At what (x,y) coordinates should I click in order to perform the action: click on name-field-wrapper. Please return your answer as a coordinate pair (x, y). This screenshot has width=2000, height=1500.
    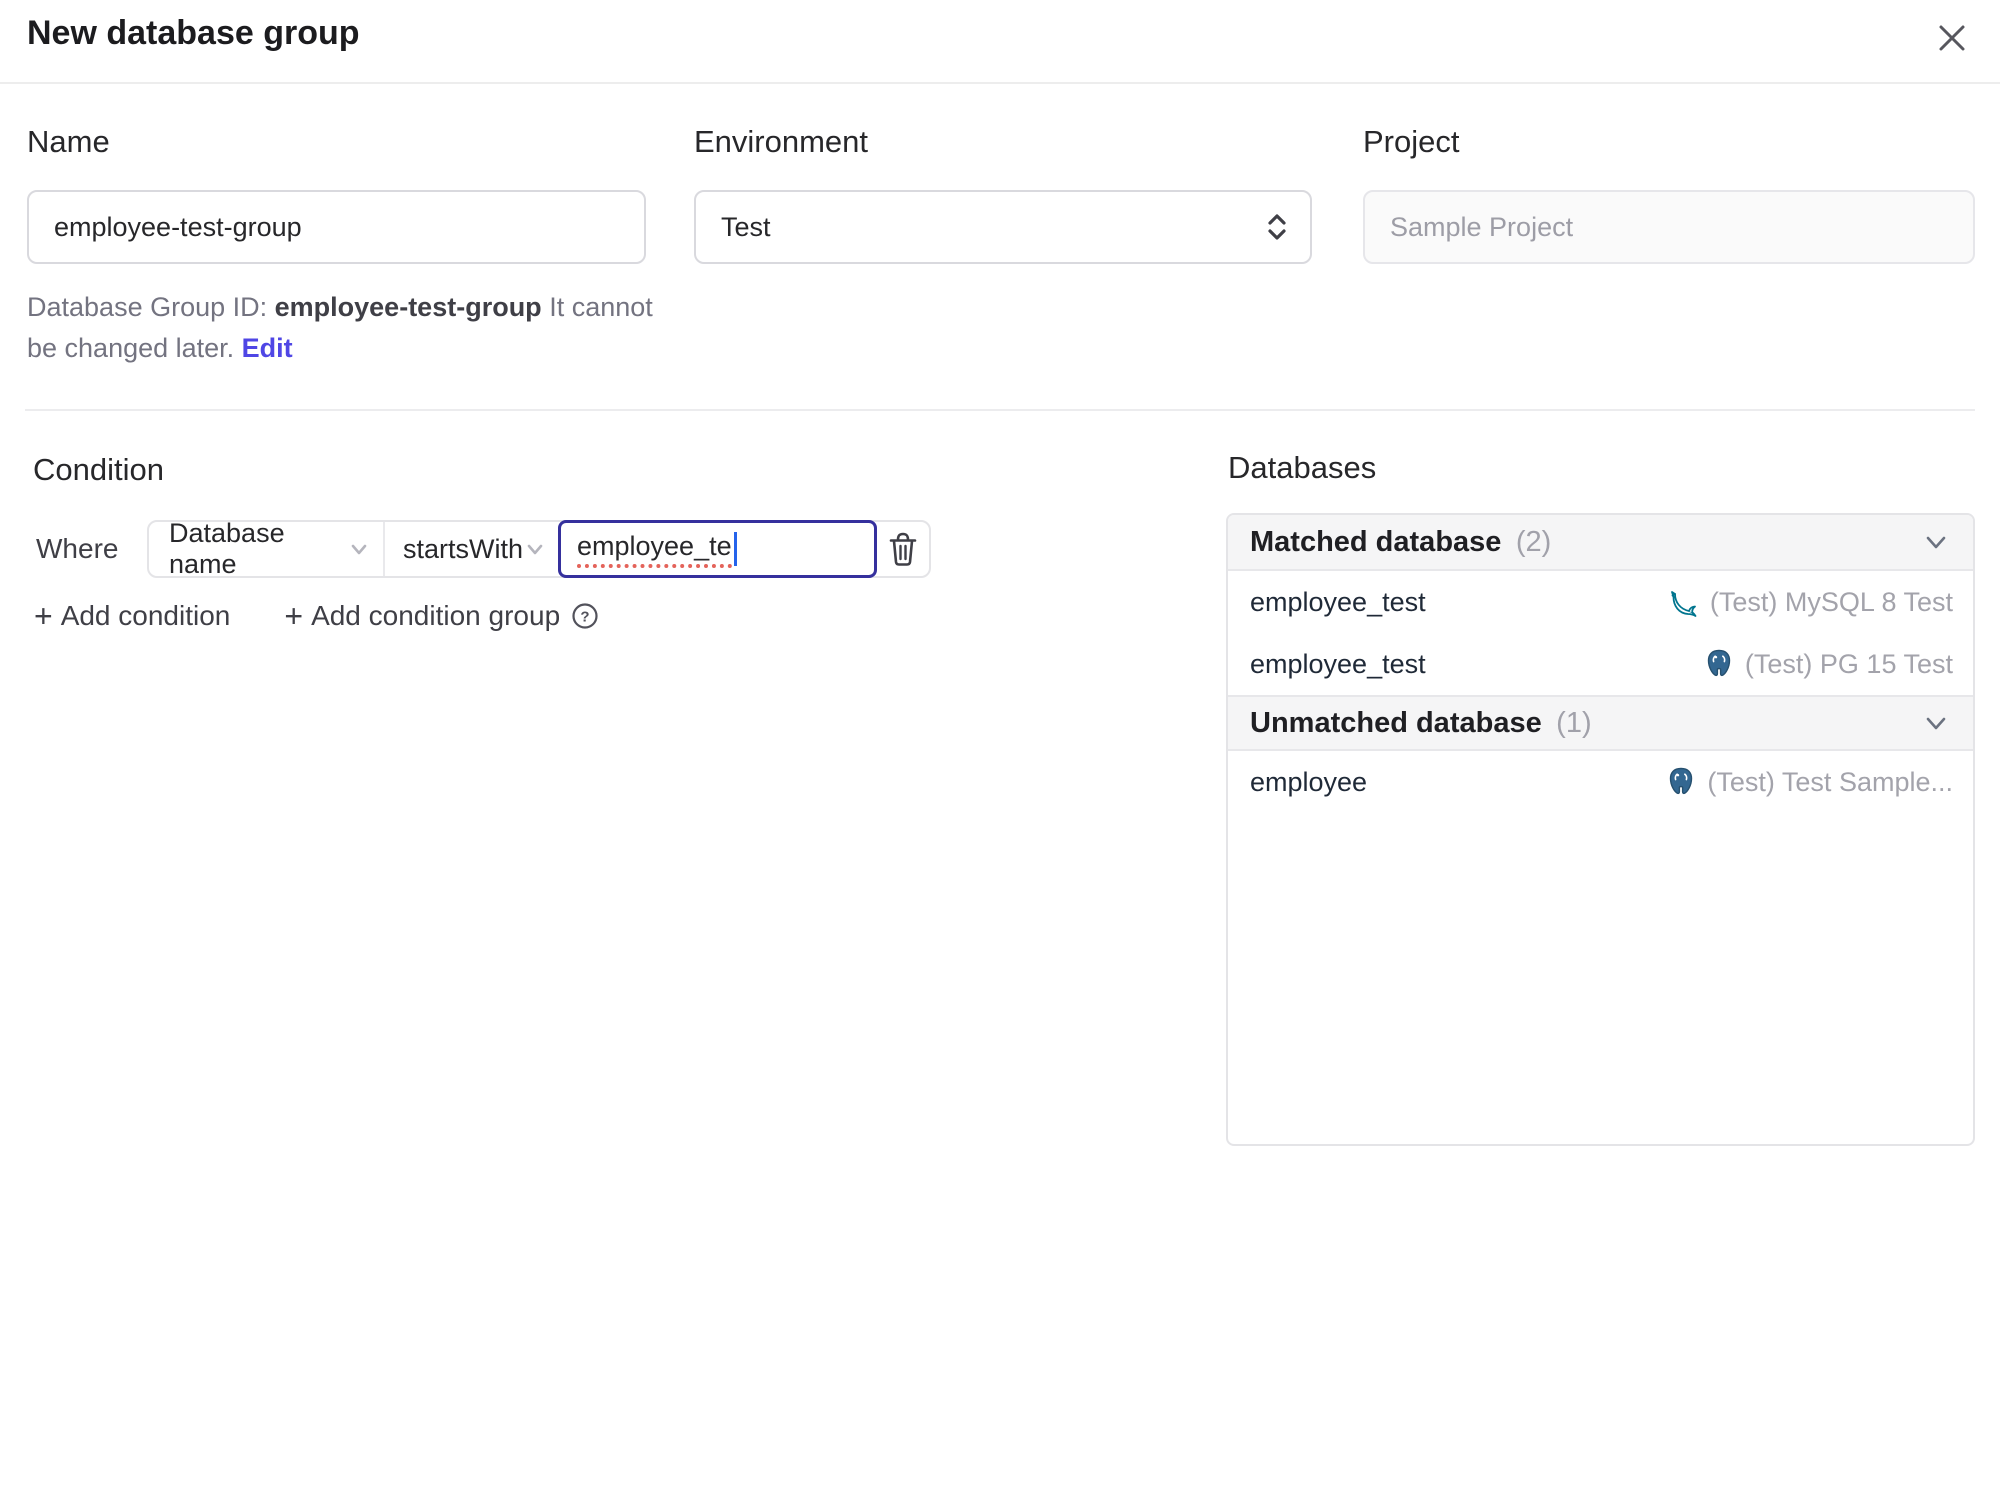
    Looking at the image, I should click on (336, 227).